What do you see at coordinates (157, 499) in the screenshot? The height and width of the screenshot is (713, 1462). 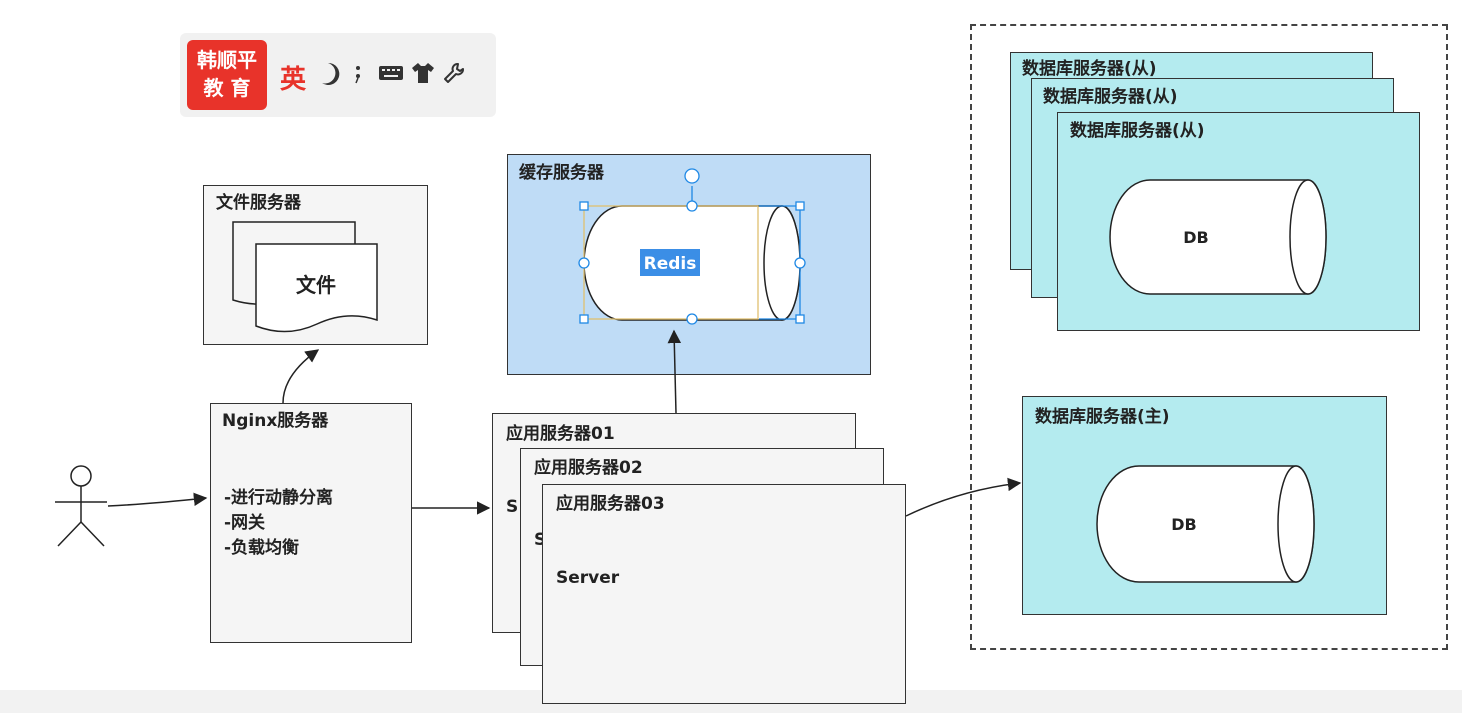 I see `user-to-nginx-connector` at bounding box center [157, 499].